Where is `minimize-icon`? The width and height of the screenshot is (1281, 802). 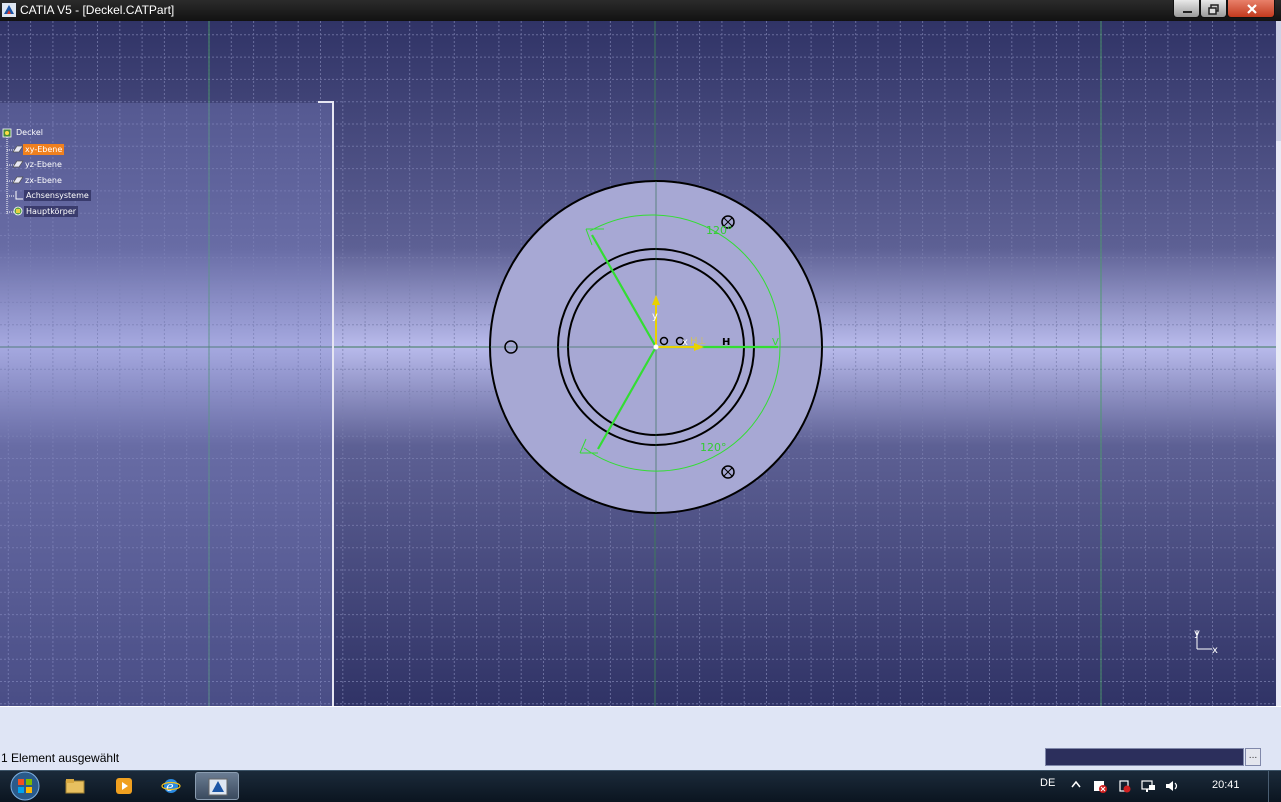
minimize-icon is located at coordinates (1187, 12).